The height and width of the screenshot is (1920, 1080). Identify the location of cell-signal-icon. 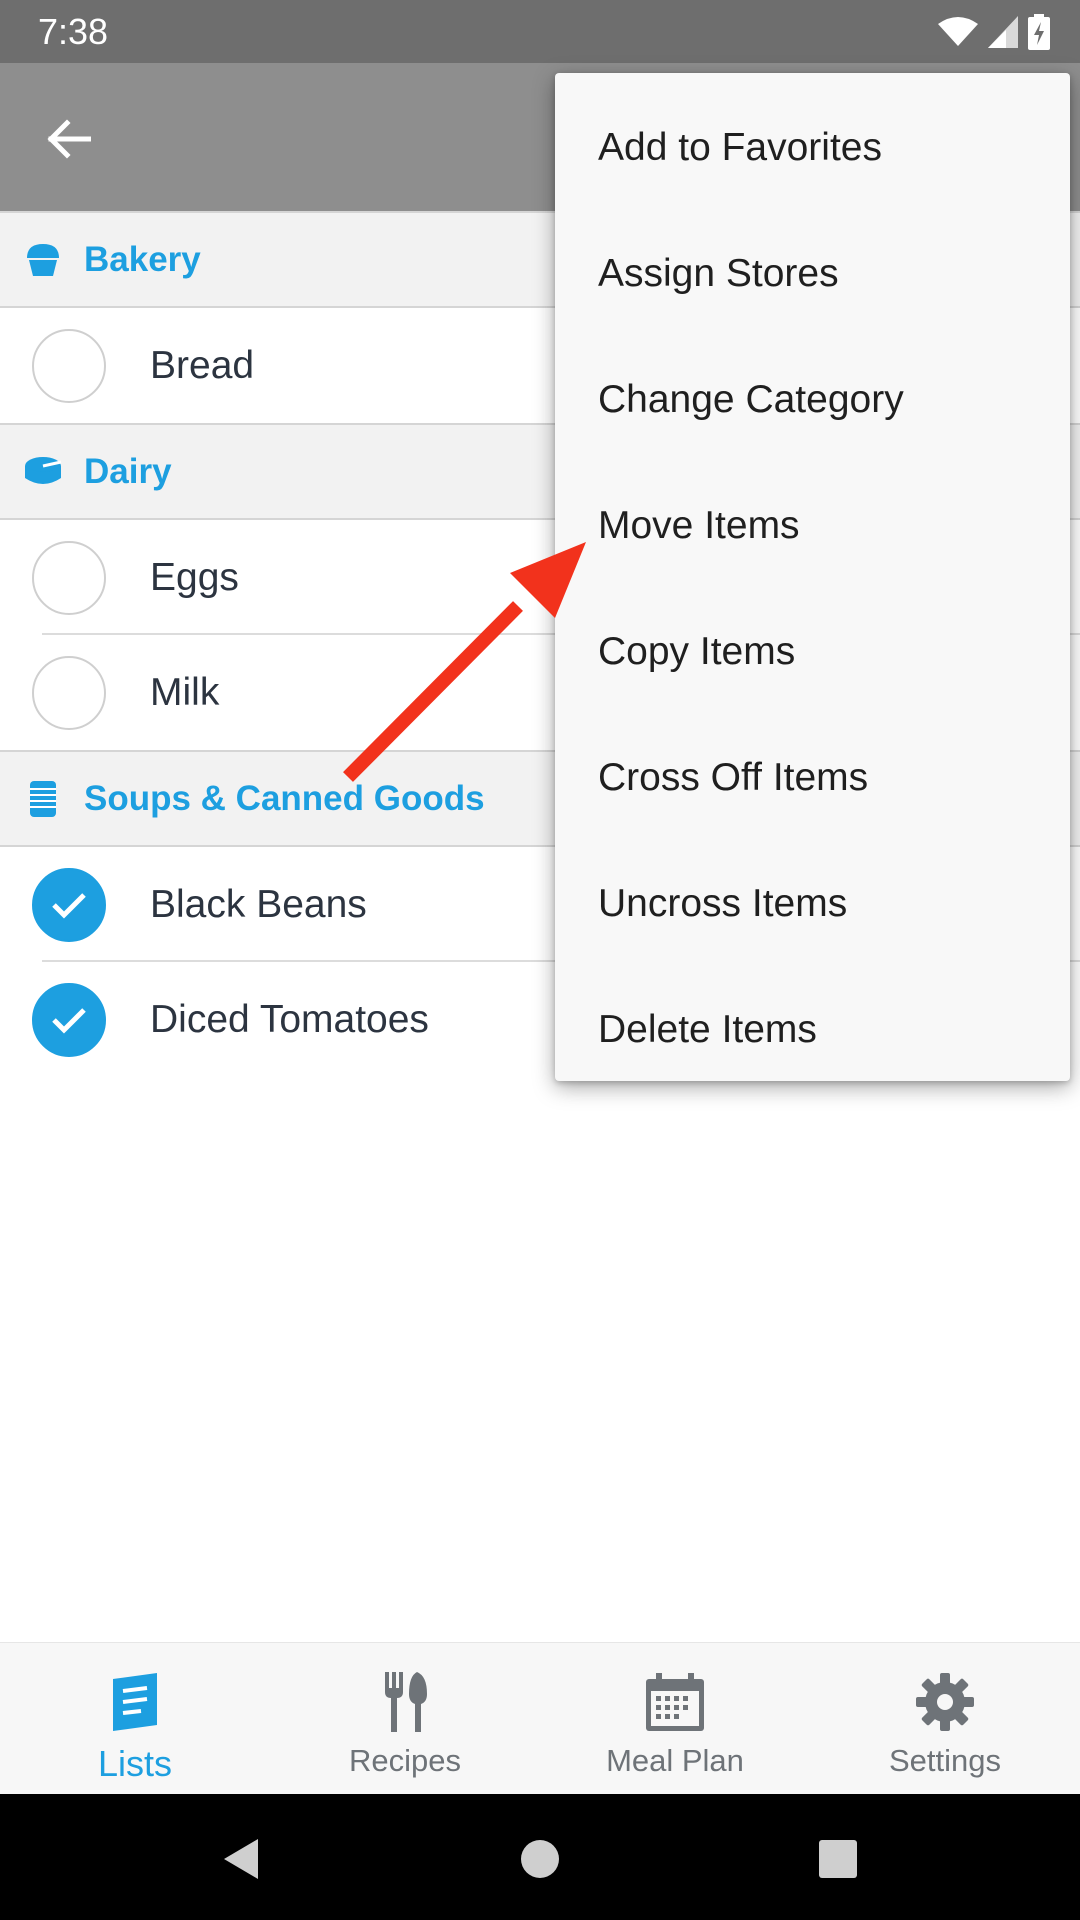
(1003, 32).